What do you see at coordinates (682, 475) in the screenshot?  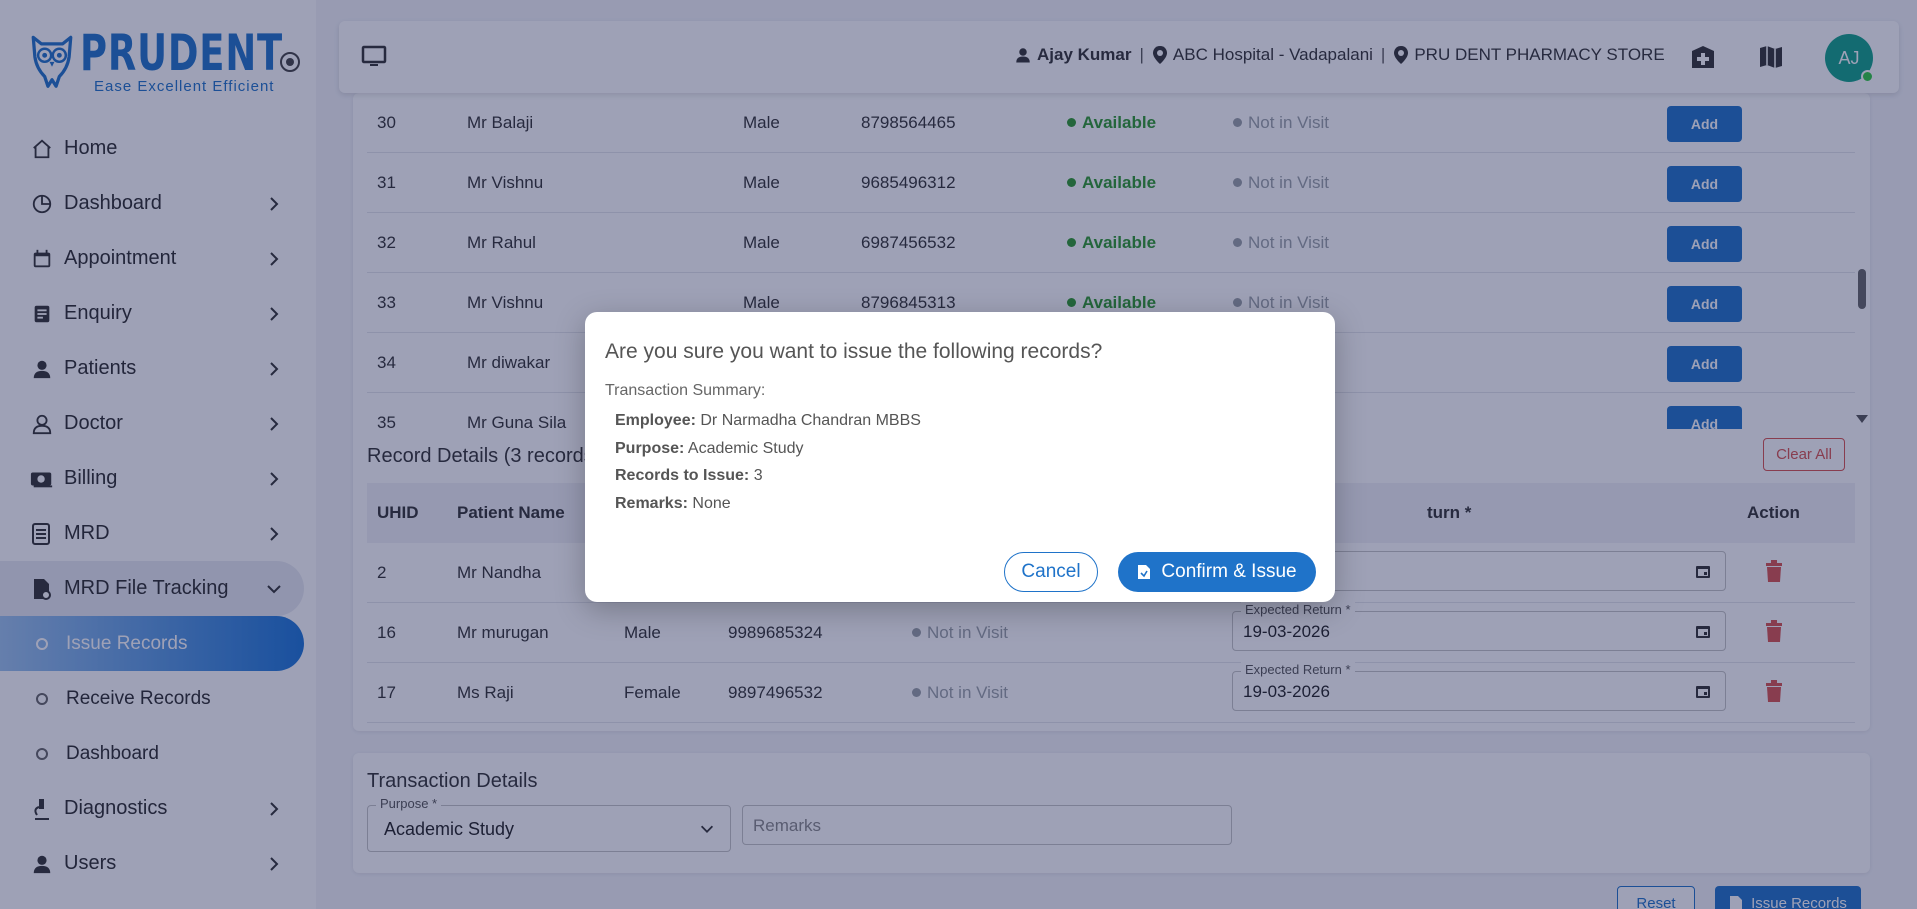 I see `records-label: Records to Issue:` at bounding box center [682, 475].